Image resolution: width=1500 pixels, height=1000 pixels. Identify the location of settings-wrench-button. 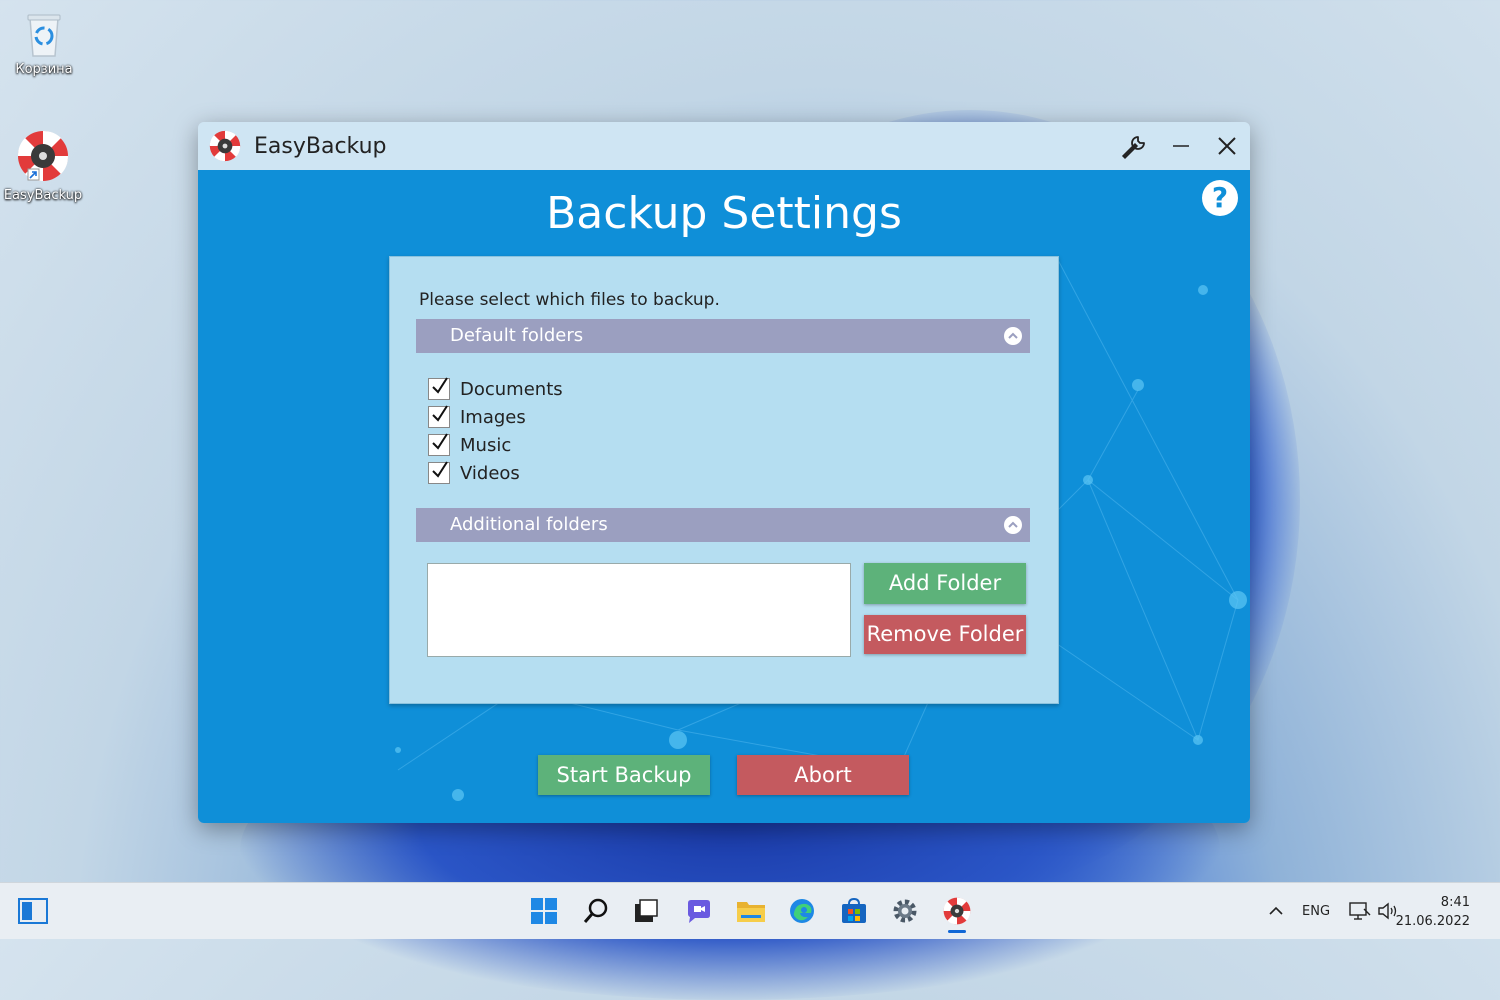
(1135, 146).